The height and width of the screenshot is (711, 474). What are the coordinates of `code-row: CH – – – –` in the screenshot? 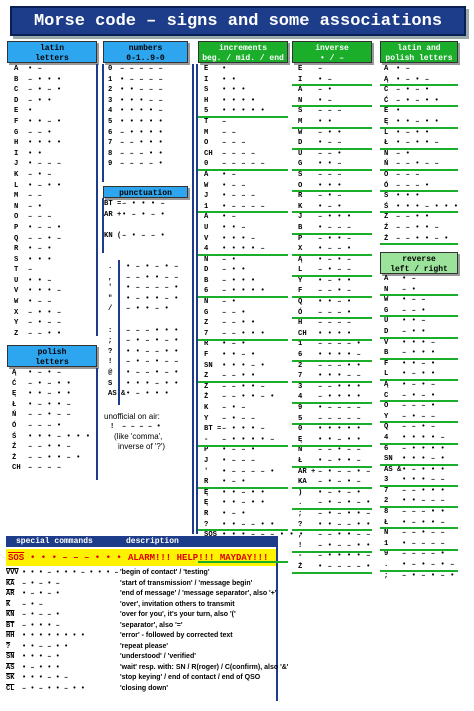 It's located at (254, 154).